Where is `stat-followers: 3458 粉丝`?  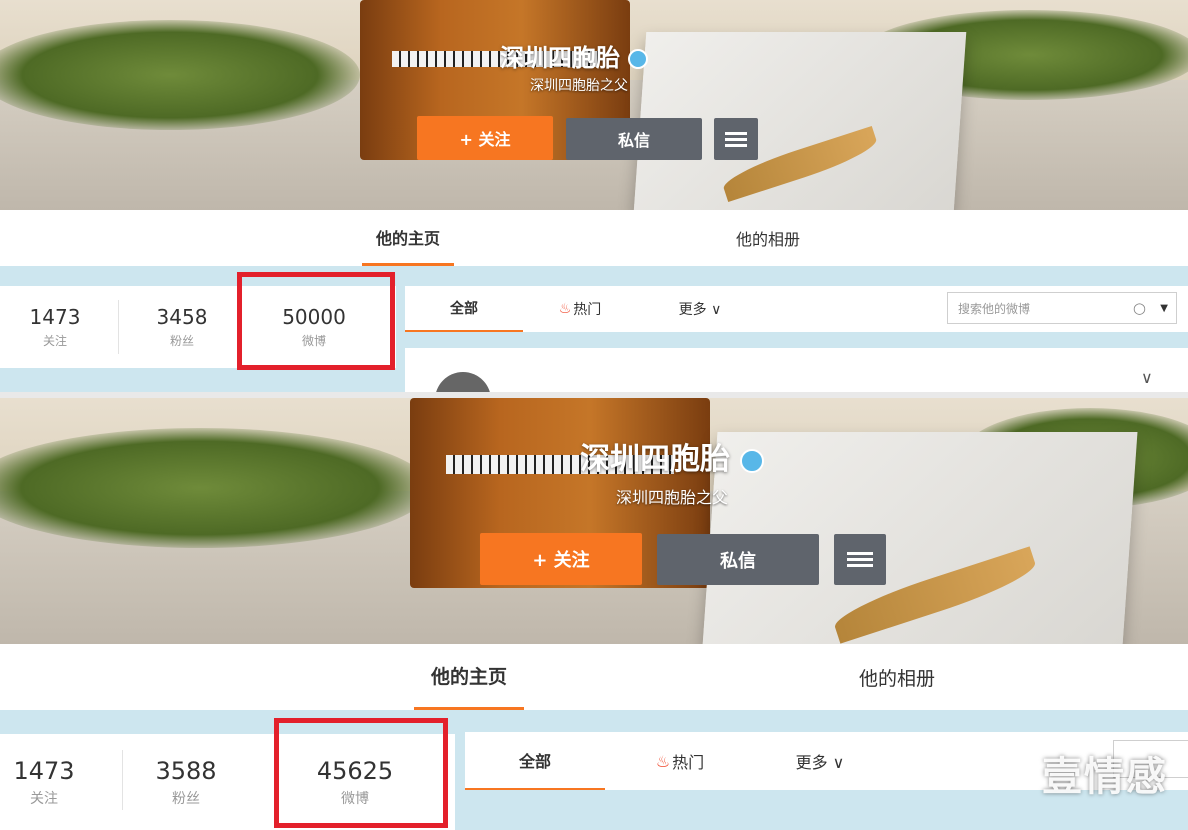 stat-followers: 3458 粉丝 is located at coordinates (182, 327).